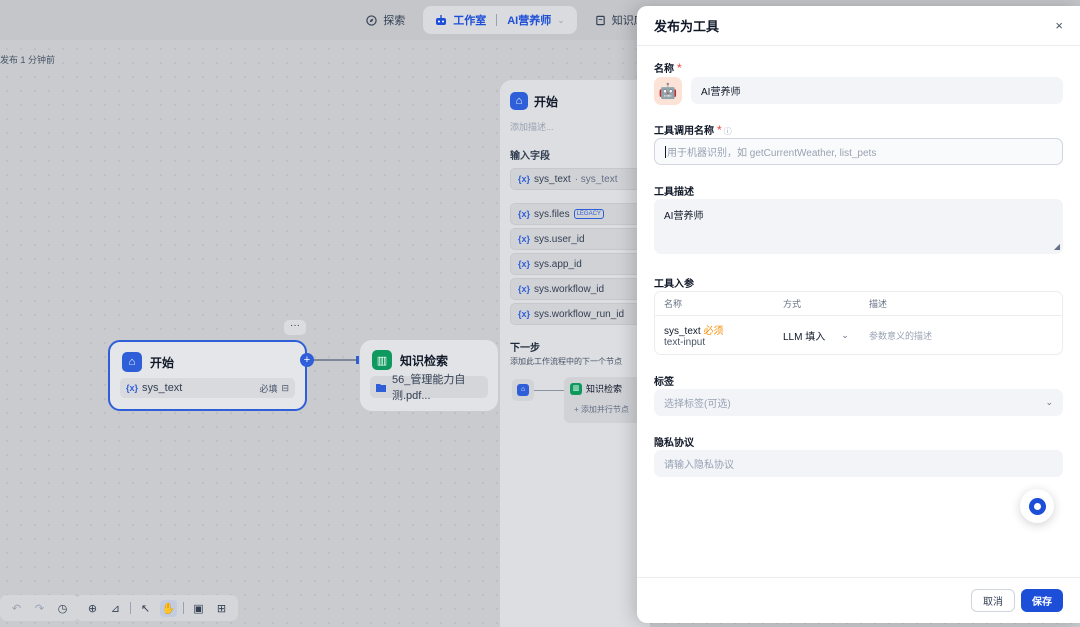 This screenshot has width=1080, height=627. I want to click on resize-handle-icon: ◢, so click(1057, 246).